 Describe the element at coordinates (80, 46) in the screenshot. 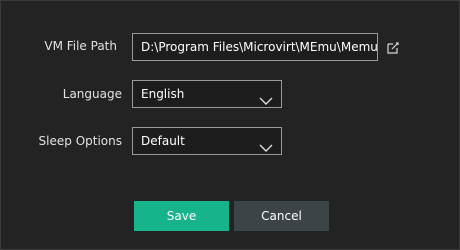

I see `vm-file-path-label: VM File Path` at that location.